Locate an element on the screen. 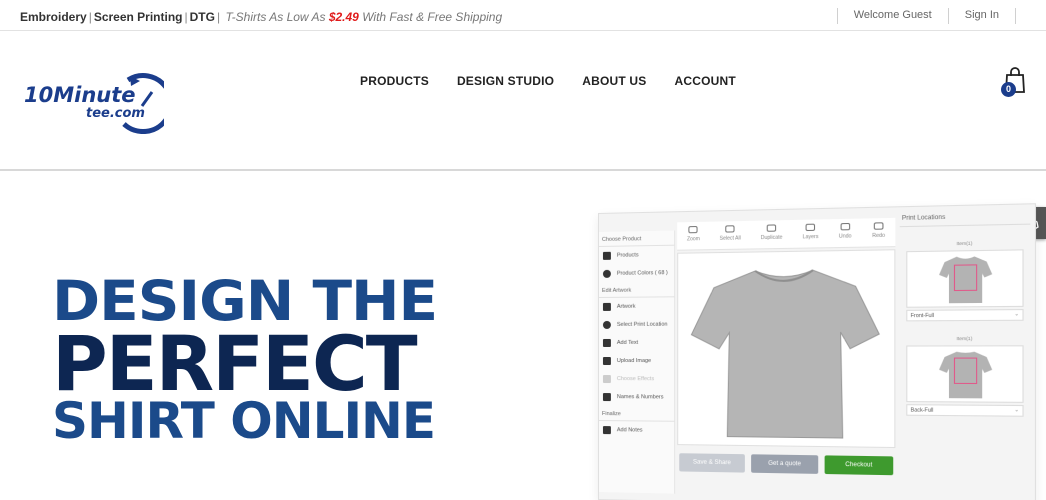  brush-icon is located at coordinates (606, 306).